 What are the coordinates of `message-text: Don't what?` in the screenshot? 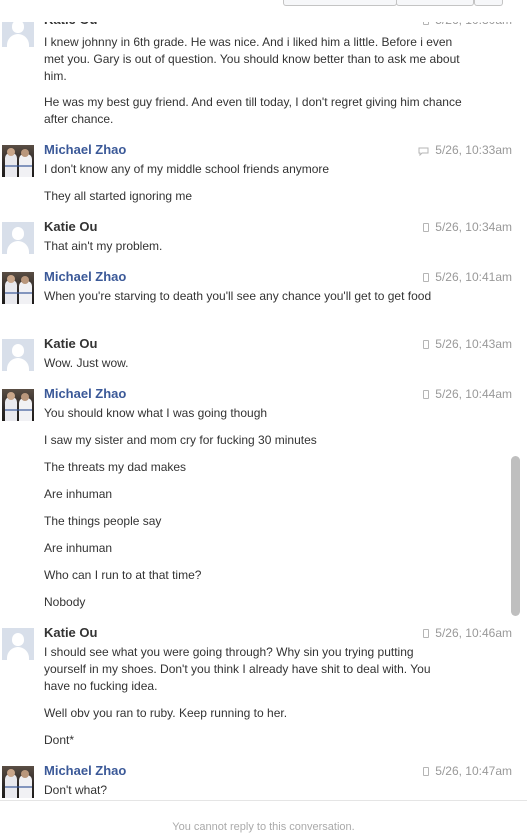 It's located at (75, 790).